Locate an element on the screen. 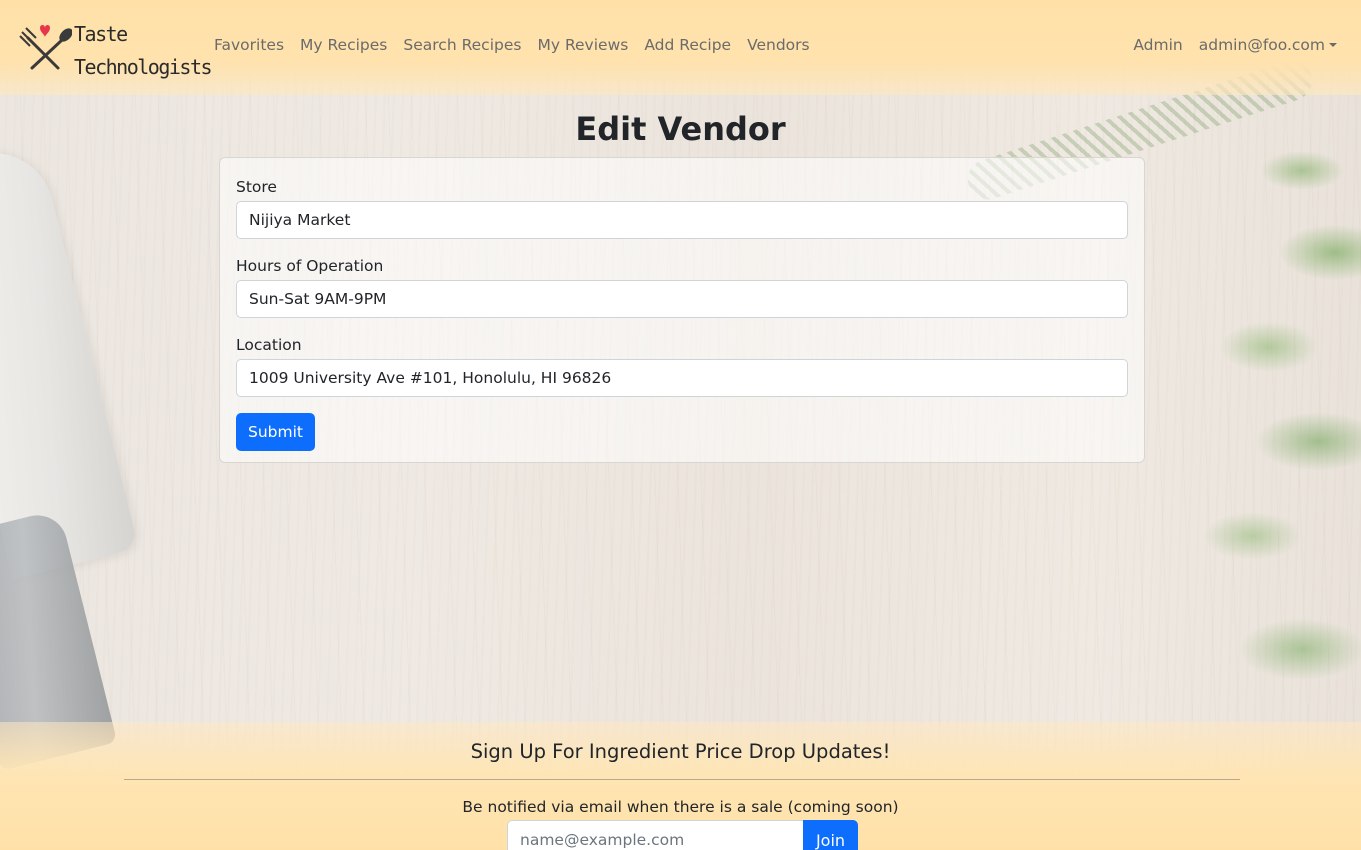  user-dropdown: admin@foo.com is located at coordinates (1268, 45).